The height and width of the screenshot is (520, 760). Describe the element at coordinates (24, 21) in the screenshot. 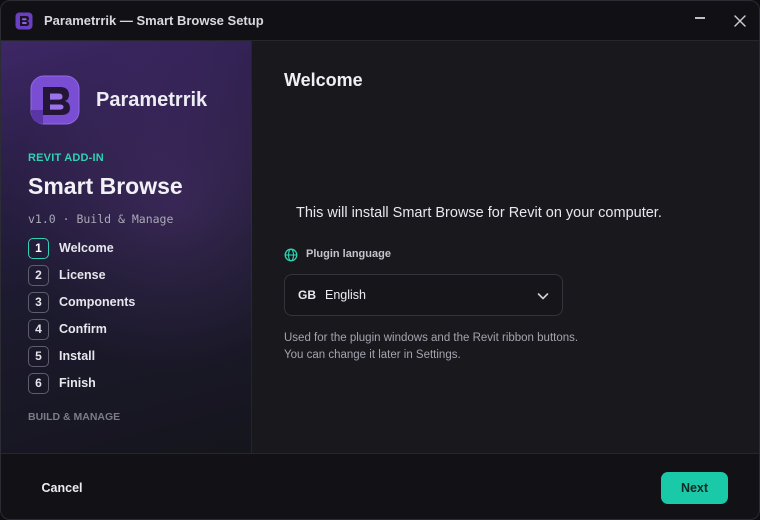

I see `app-logo-icon` at that location.